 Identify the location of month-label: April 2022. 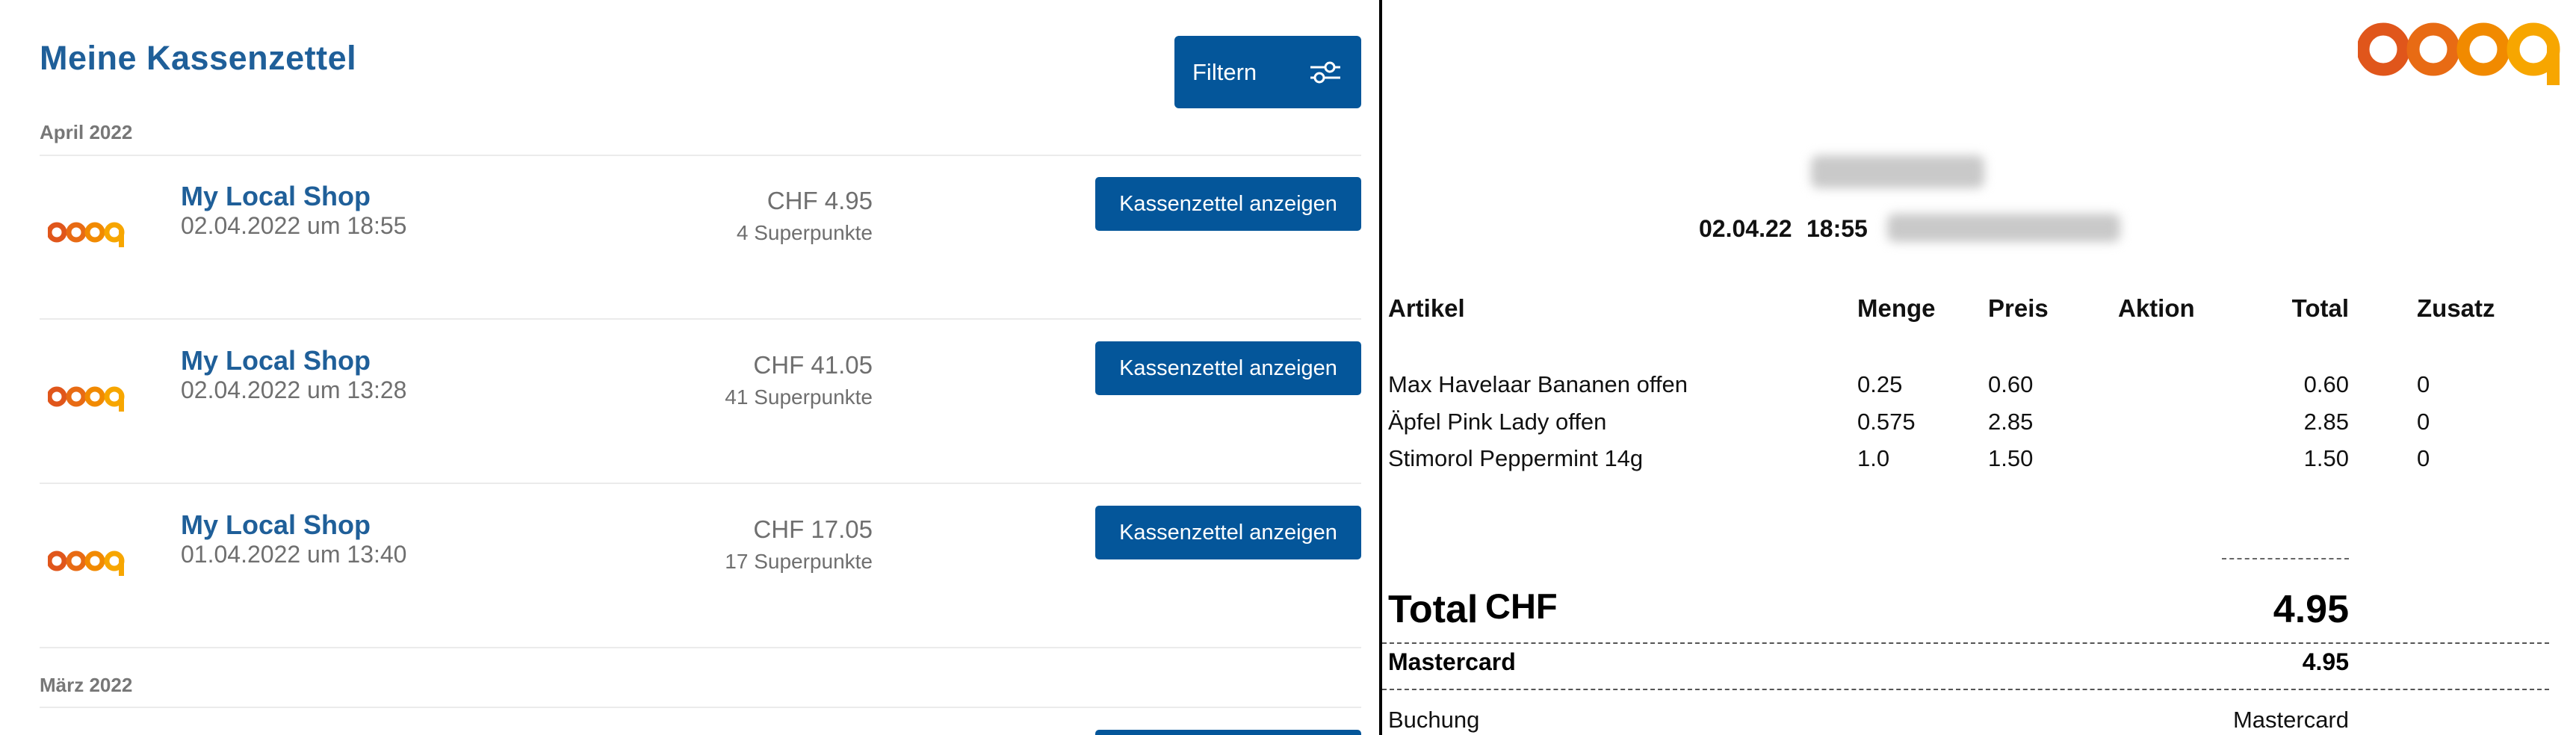
(86, 132).